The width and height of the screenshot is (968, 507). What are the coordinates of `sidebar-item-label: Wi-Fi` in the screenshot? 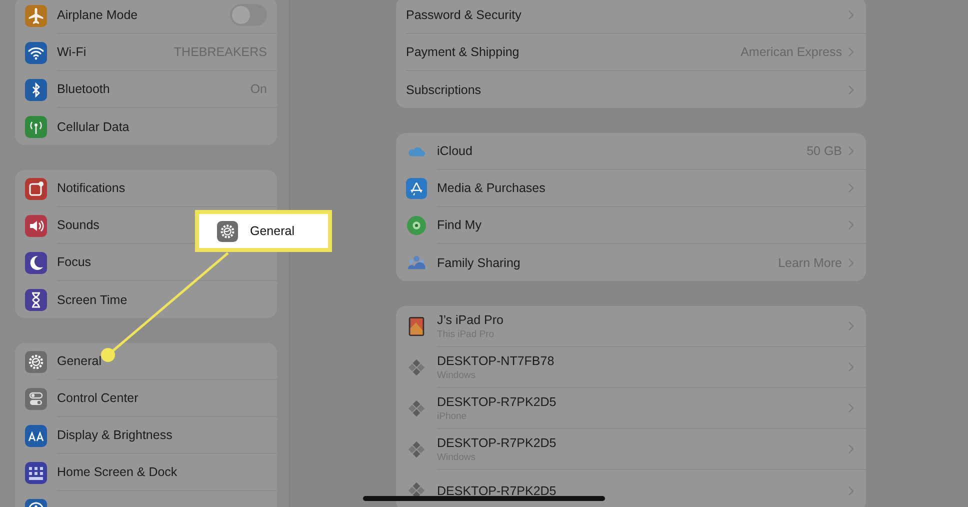 It's located at (71, 52).